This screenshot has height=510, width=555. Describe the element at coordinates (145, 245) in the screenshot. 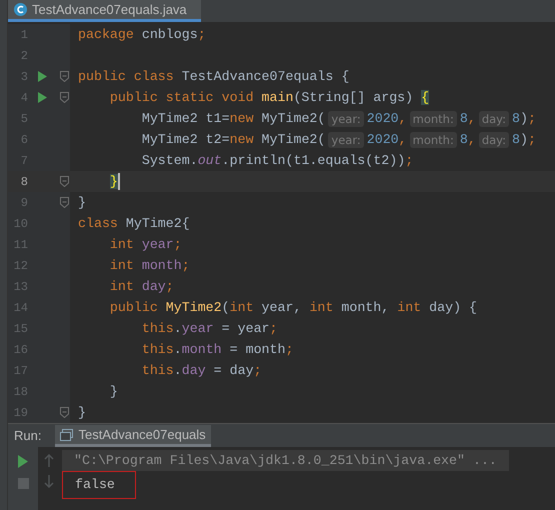

I see `code-text: int year;` at that location.